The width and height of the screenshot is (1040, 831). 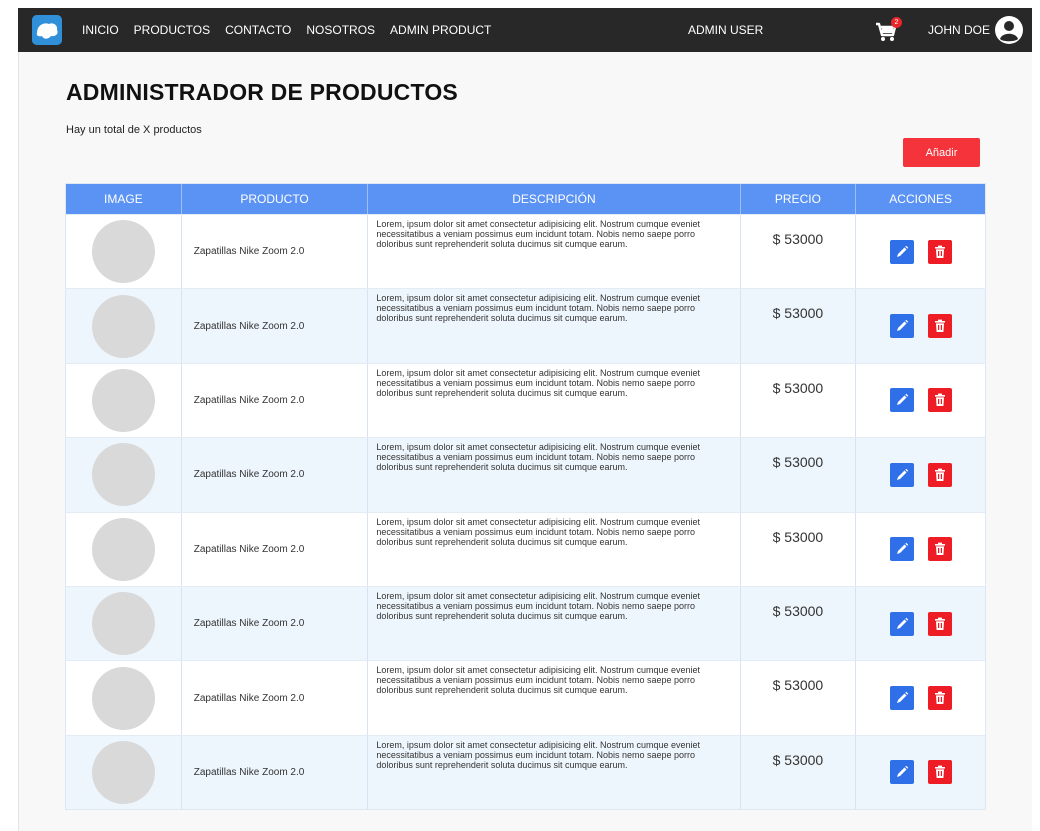 I want to click on shopping-cart-icon: 2, so click(x=888, y=30).